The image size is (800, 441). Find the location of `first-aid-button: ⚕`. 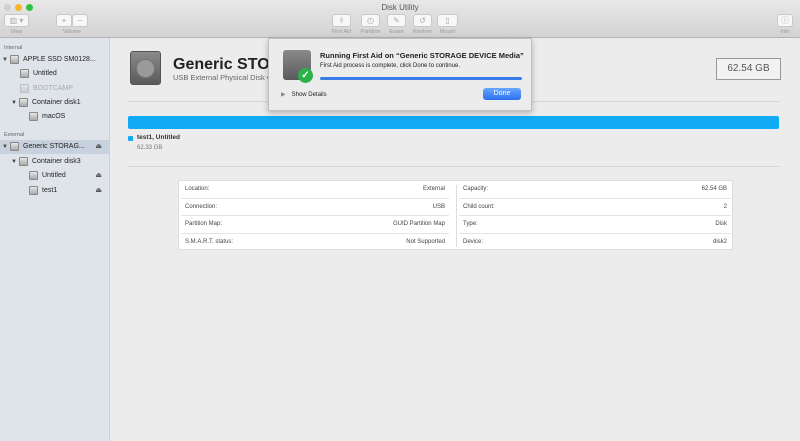

first-aid-button: ⚕ is located at coordinates (341, 20).